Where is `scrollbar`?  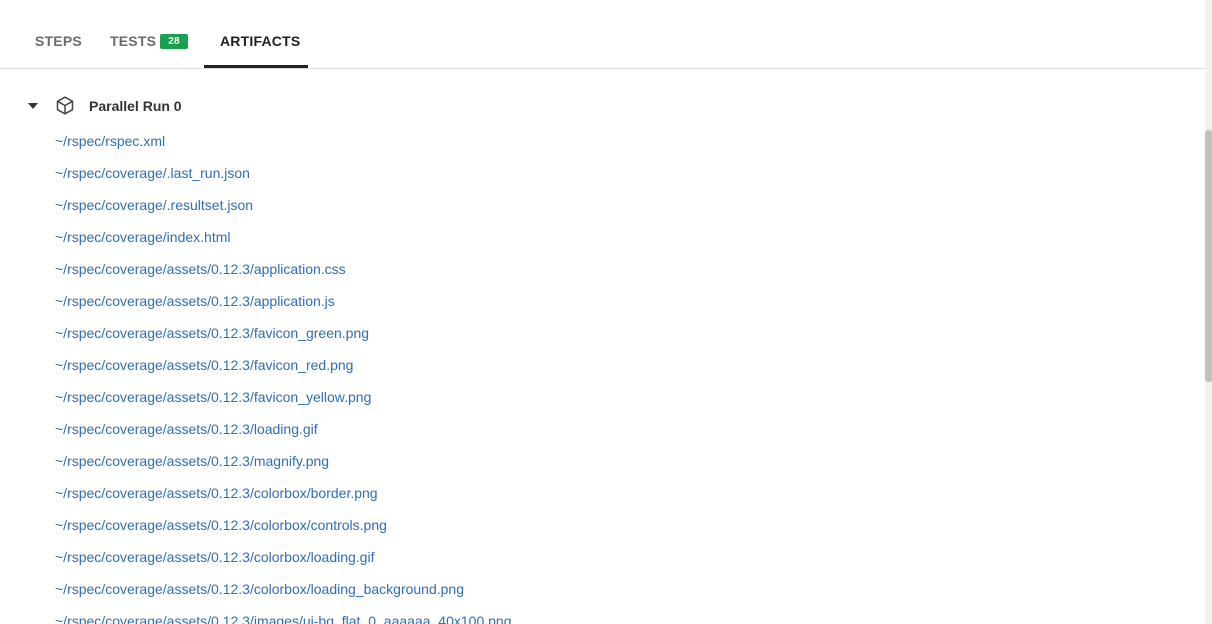 scrollbar is located at coordinates (1208, 312).